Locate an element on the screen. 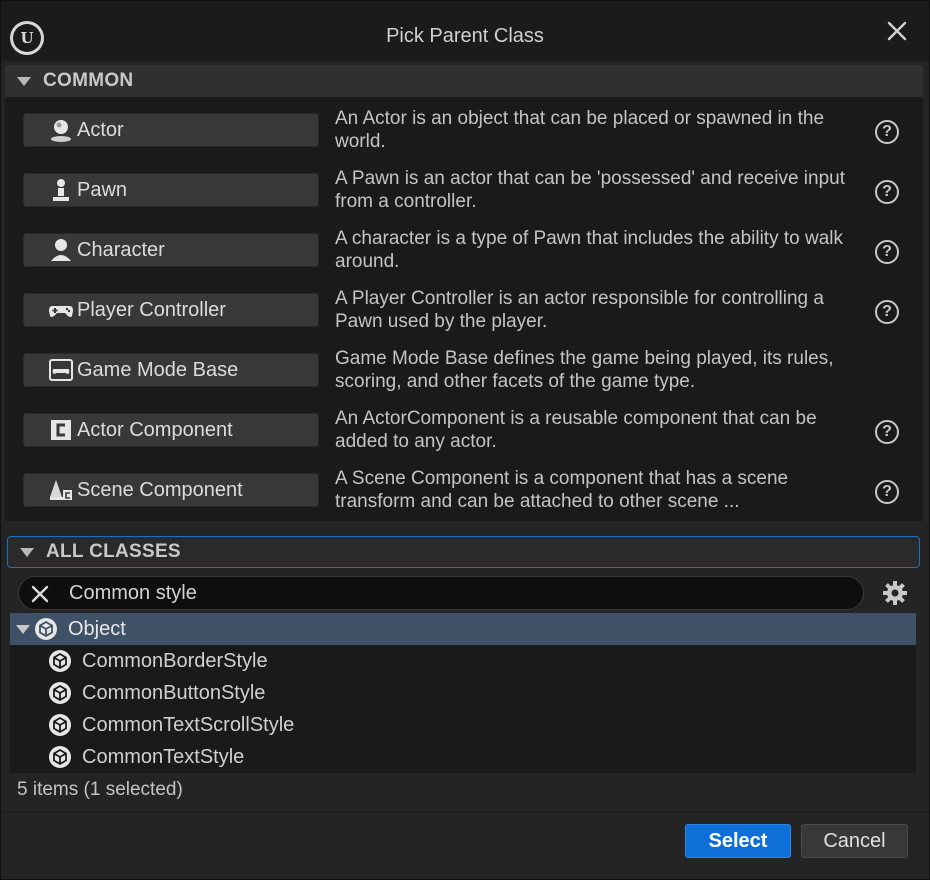  pawn-class-button: Pawn is located at coordinates (171, 190).